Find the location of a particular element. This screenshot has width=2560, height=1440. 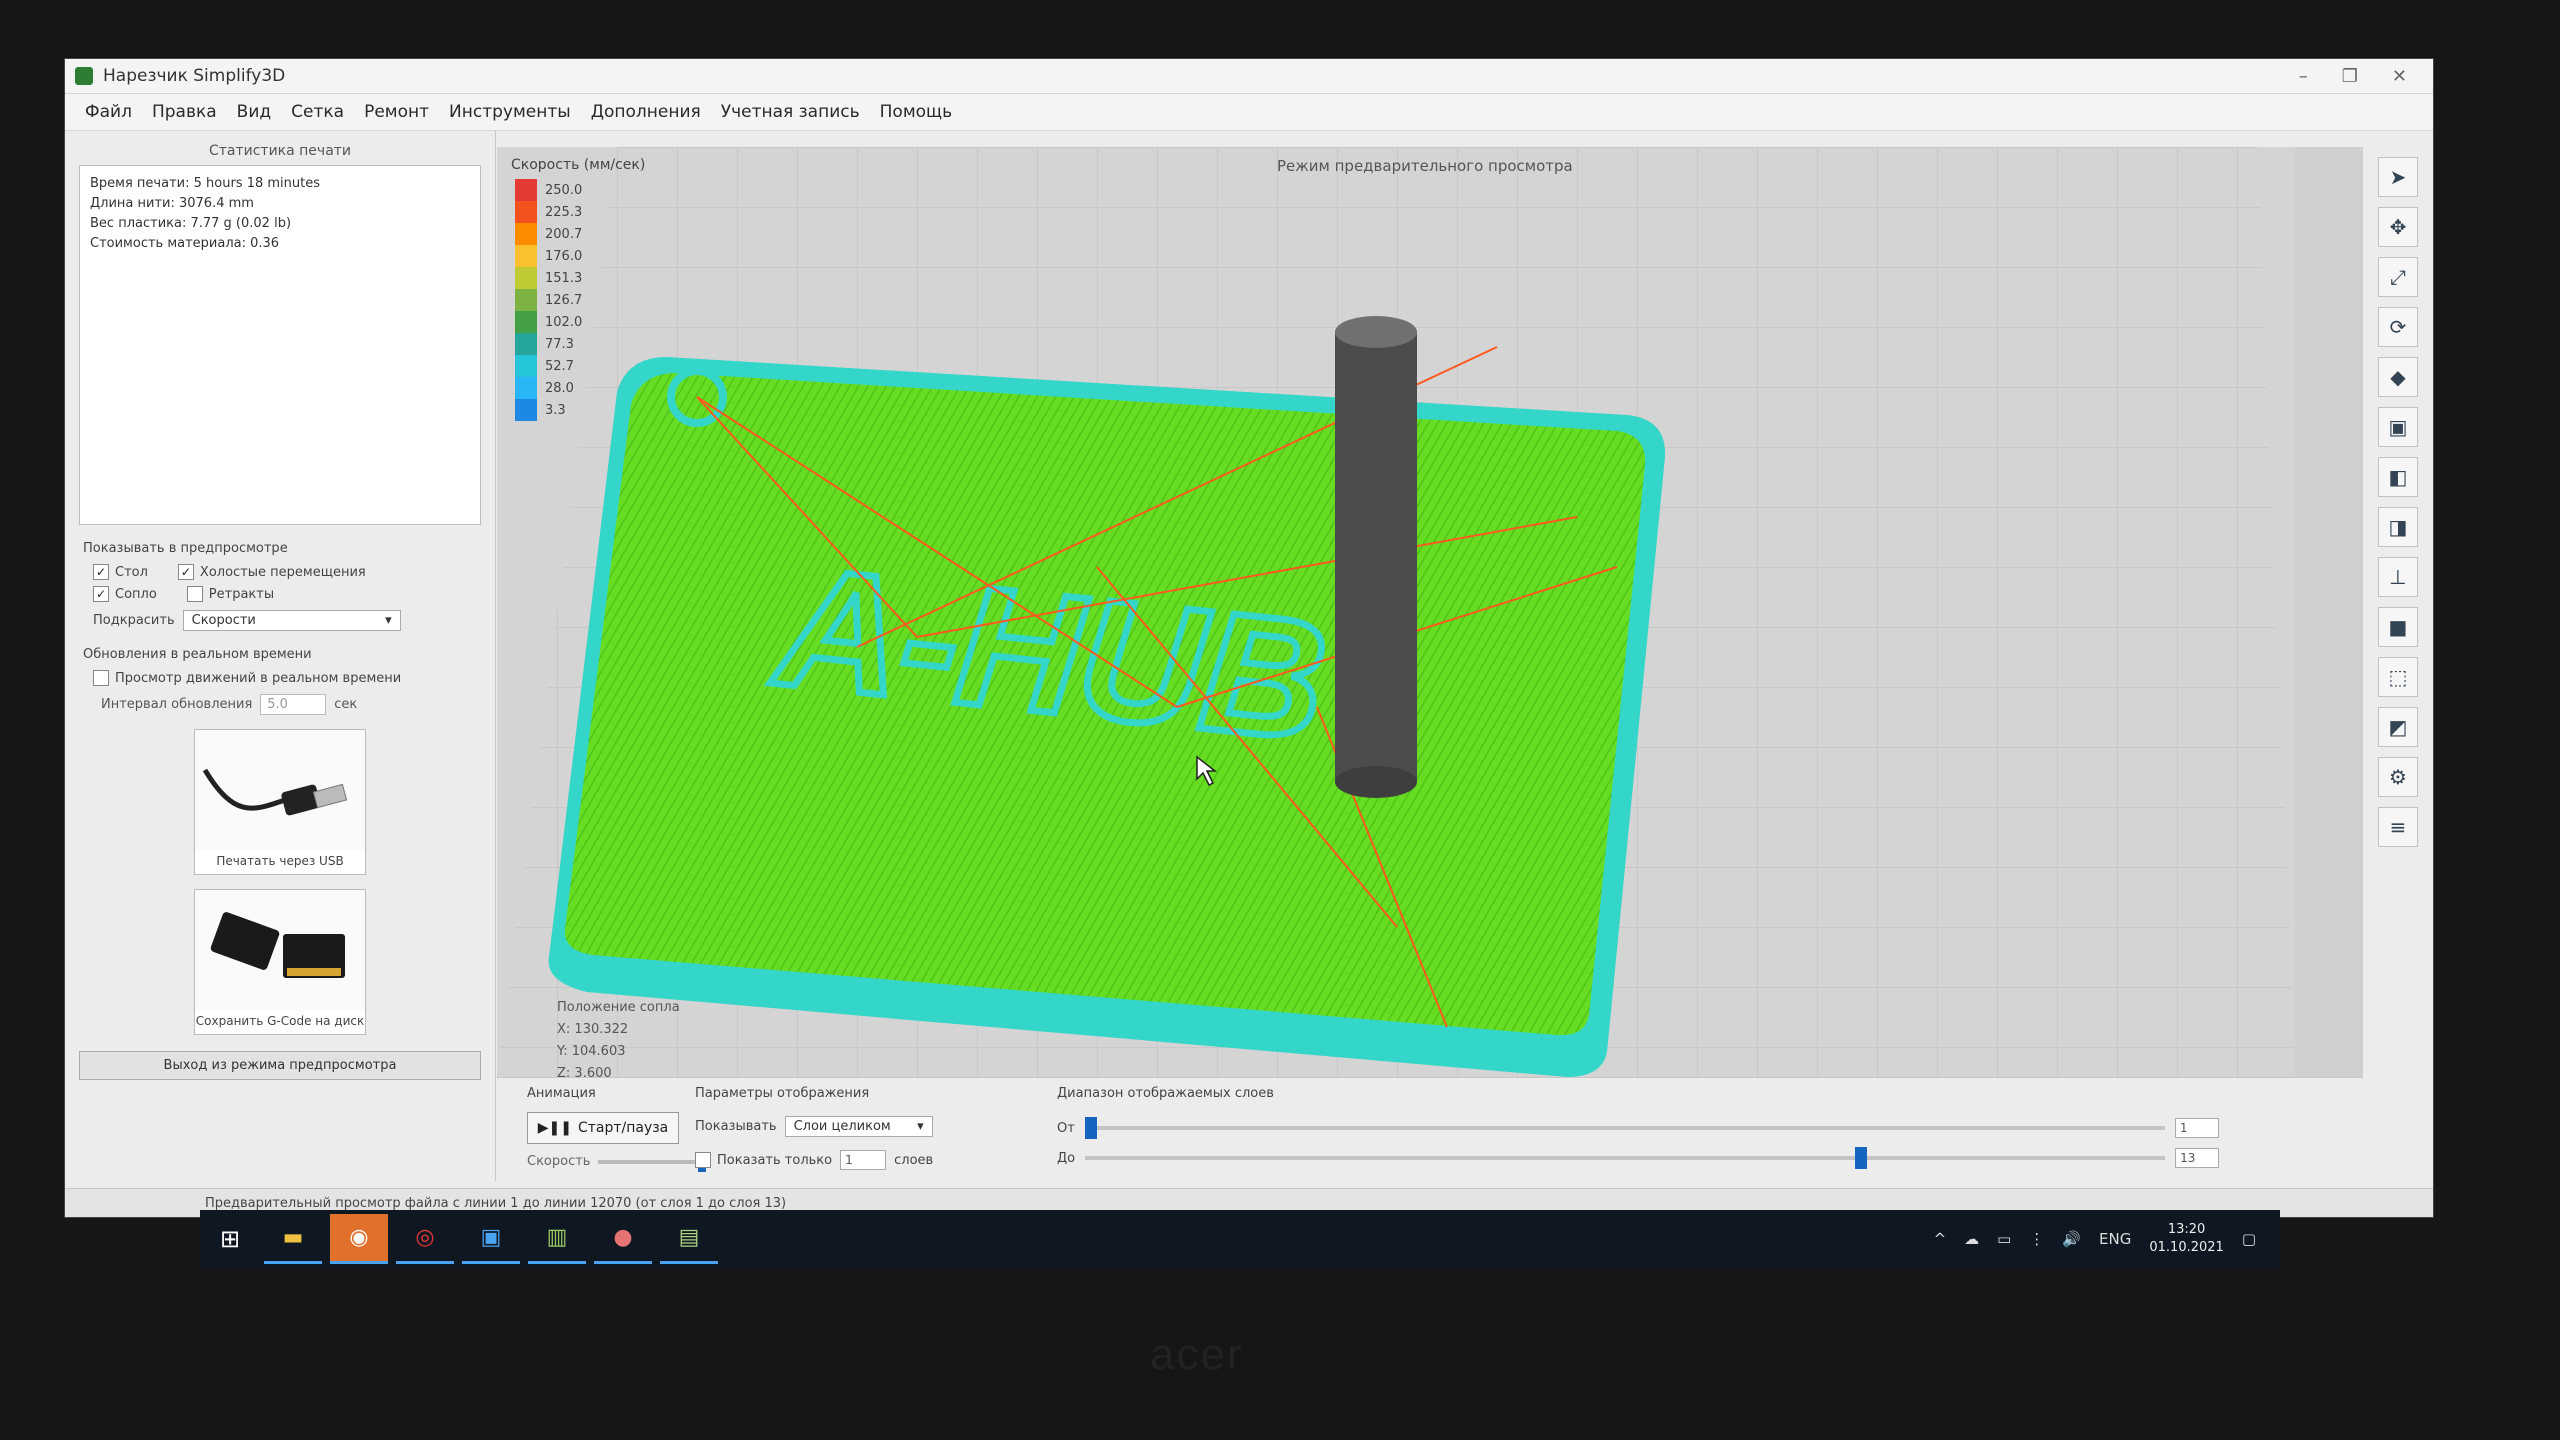

wireframe-icon: ⬚ is located at coordinates (2398, 677).